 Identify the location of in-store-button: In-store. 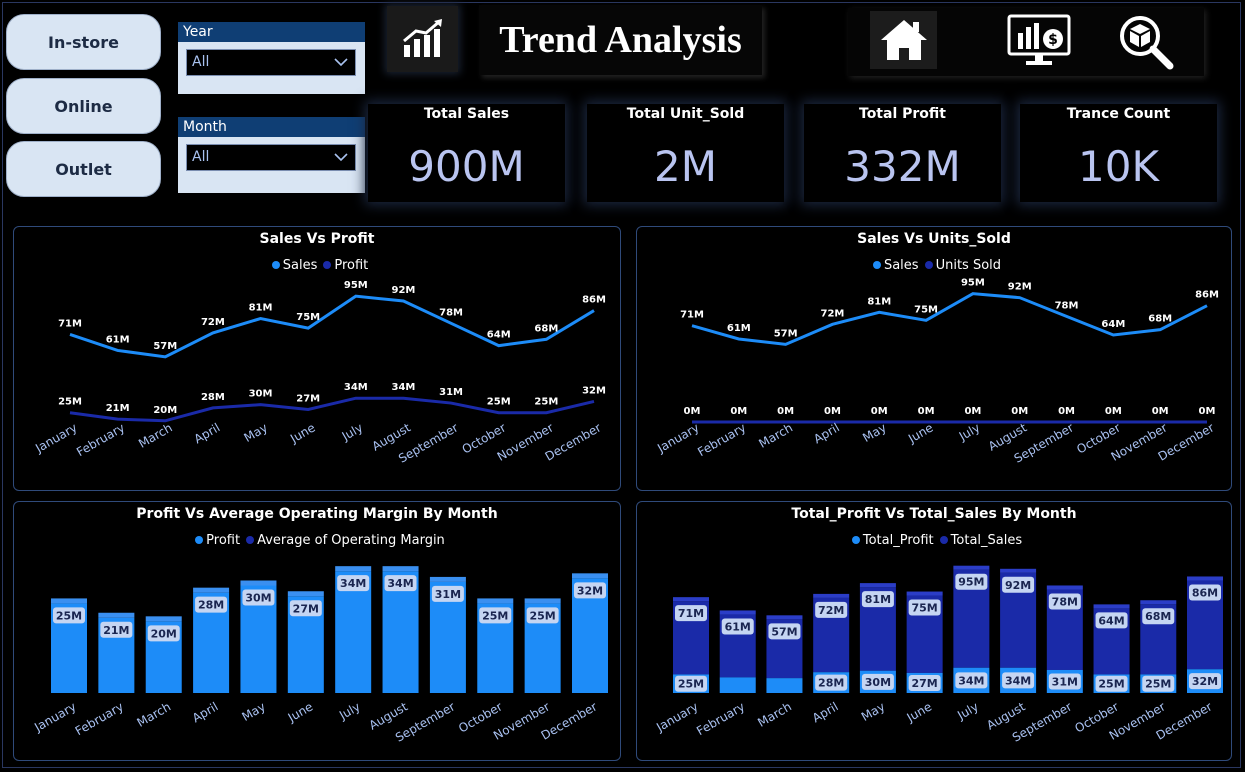
(83, 42).